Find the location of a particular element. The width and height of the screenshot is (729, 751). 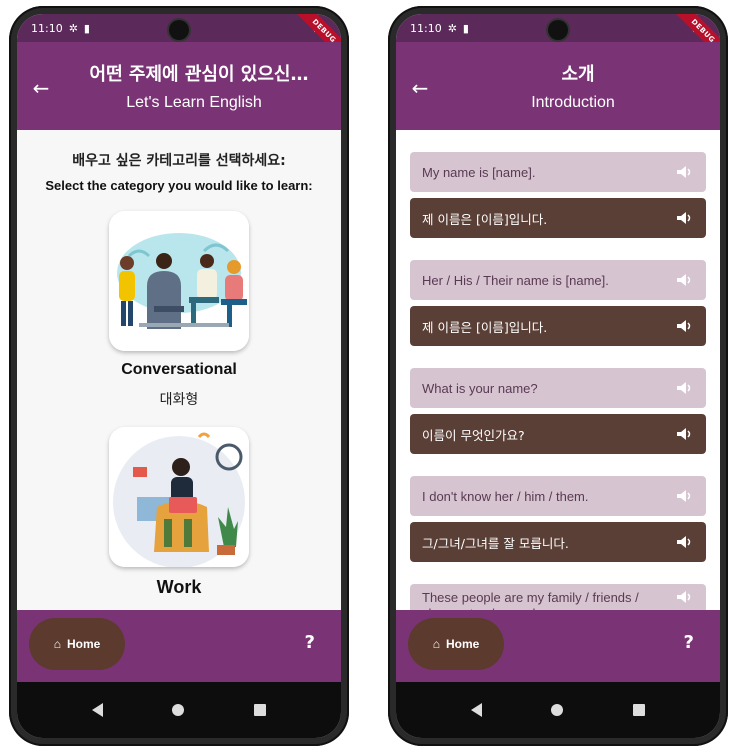

category-name: Conversational is located at coordinates (179, 369).